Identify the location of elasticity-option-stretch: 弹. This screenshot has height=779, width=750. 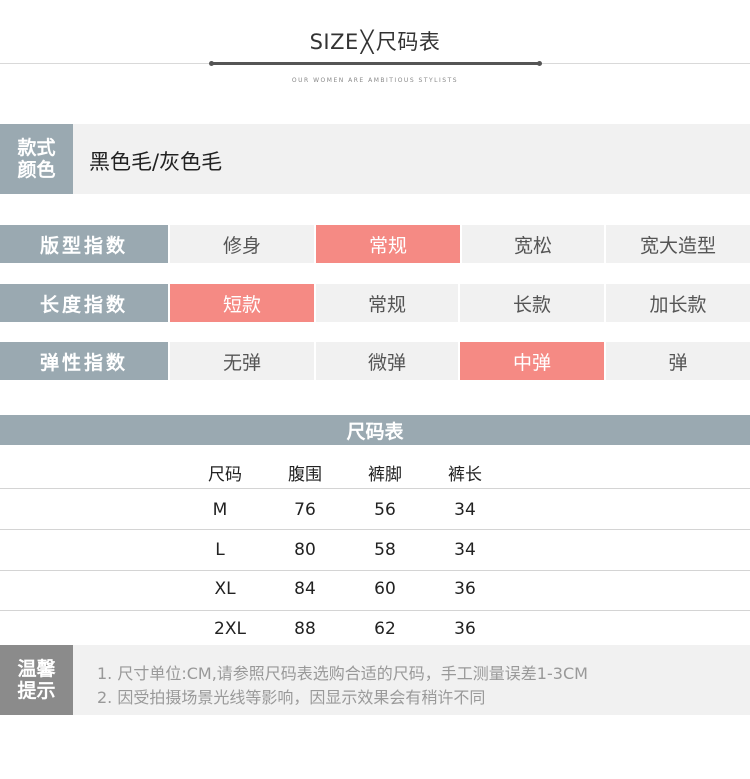
(678, 361).